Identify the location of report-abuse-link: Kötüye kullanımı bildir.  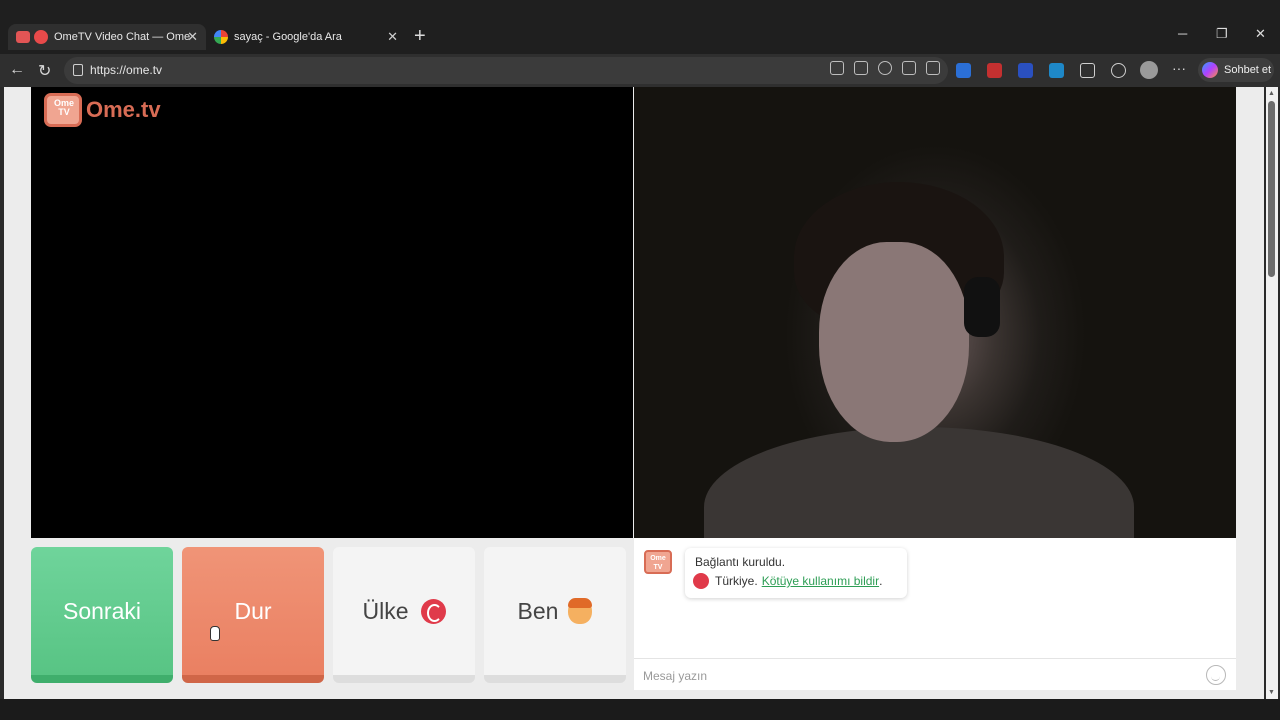
(820, 581).